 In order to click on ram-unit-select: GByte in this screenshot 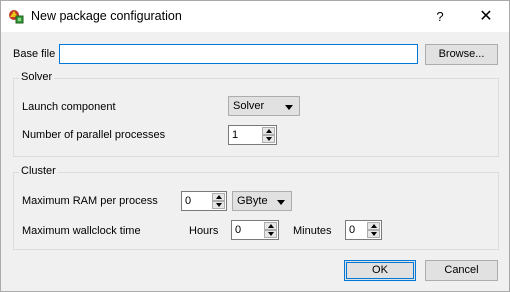, I will do `click(262, 201)`.